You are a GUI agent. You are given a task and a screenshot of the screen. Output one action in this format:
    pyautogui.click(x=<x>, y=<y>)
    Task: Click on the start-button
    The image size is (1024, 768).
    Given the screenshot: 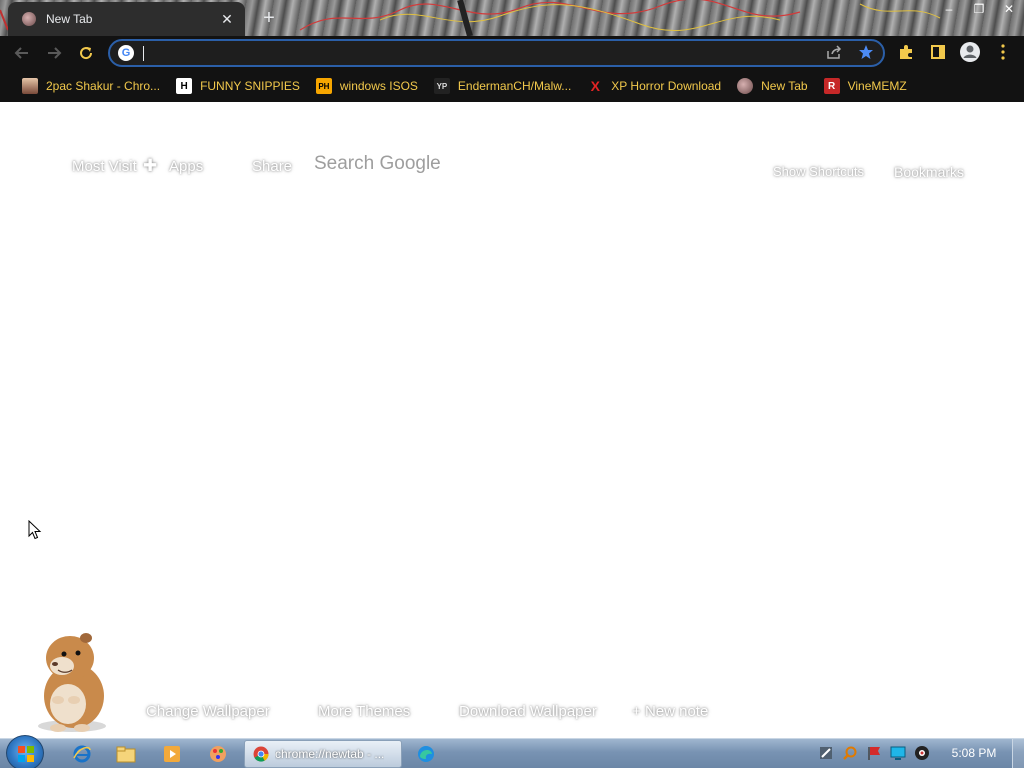 What is the action you would take?
    pyautogui.click(x=25, y=751)
    